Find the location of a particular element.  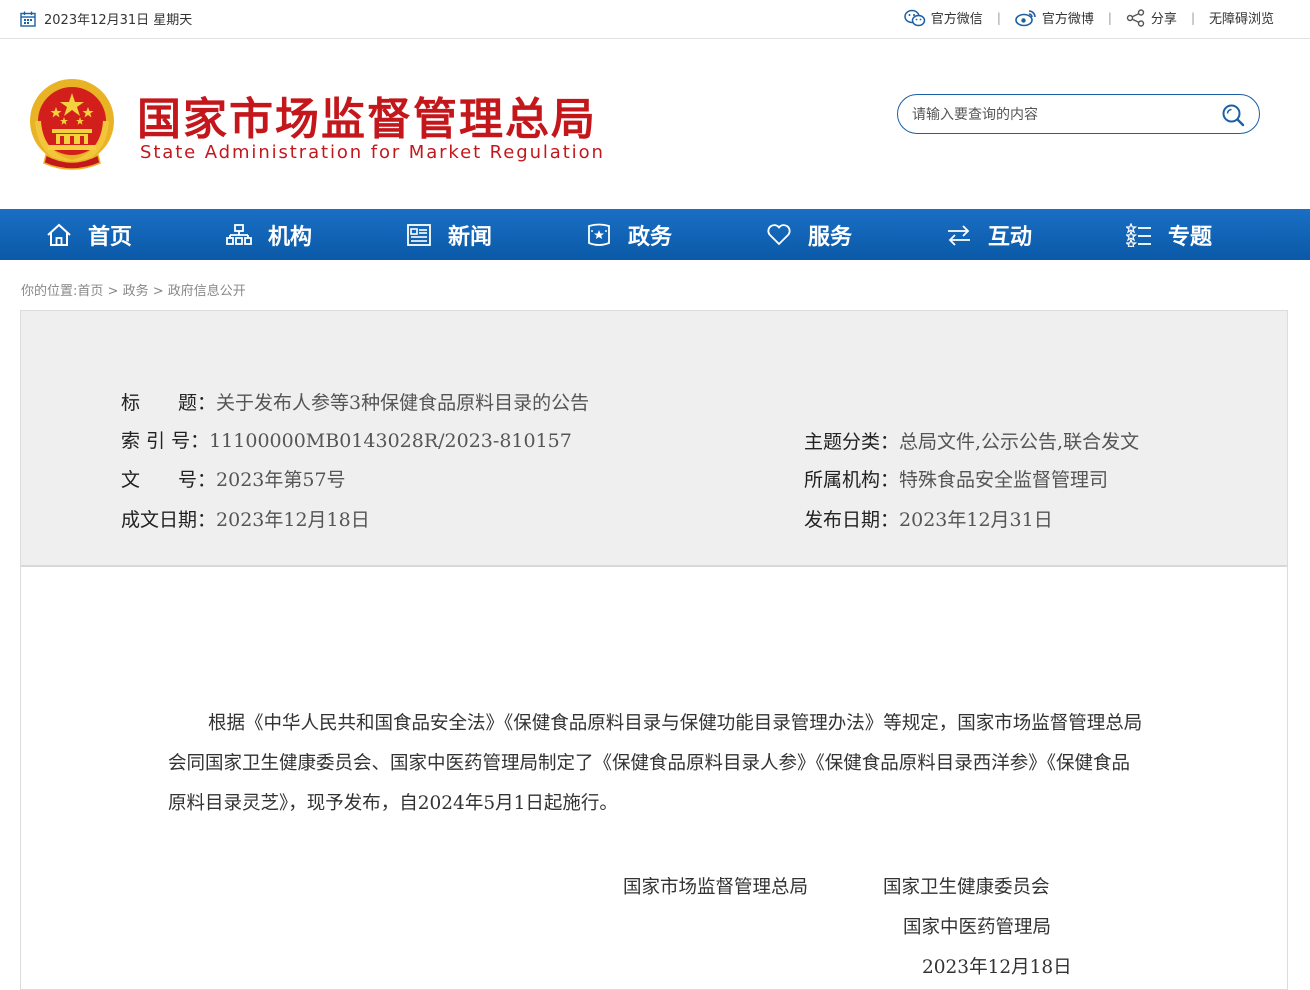

heart-icon is located at coordinates (779, 234).